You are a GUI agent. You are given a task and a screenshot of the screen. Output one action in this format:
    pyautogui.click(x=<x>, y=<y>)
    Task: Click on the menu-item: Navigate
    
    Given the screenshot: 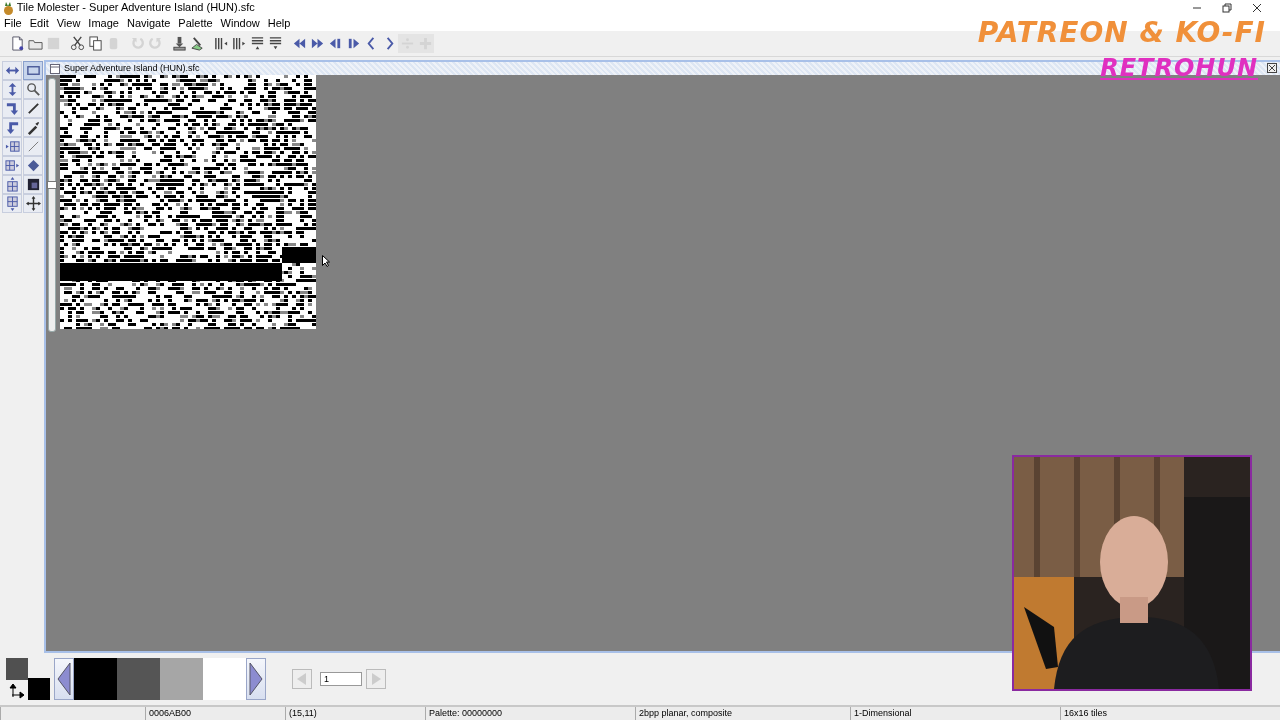 What is the action you would take?
    pyautogui.click(x=148, y=23)
    